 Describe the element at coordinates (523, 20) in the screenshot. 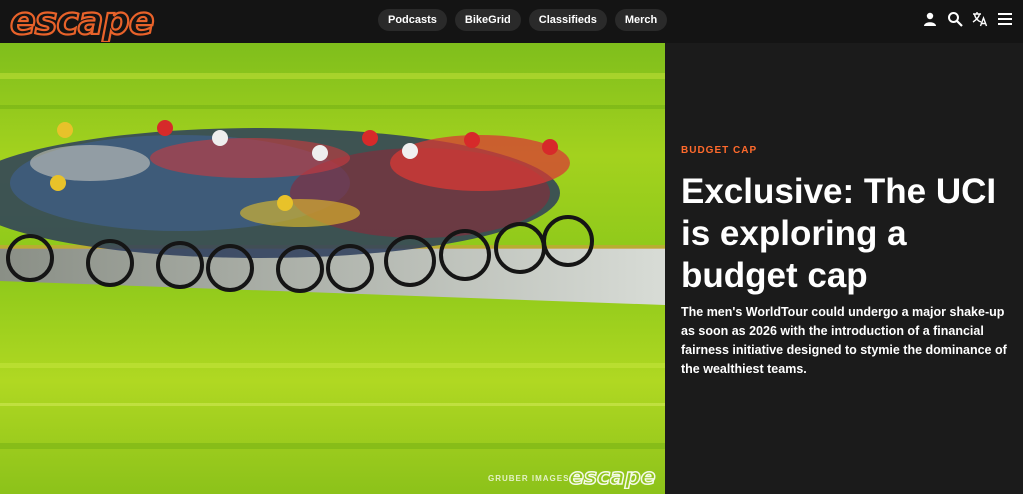

I see `main-nav: Podcasts BikeGrid Classifieds Merch` at that location.